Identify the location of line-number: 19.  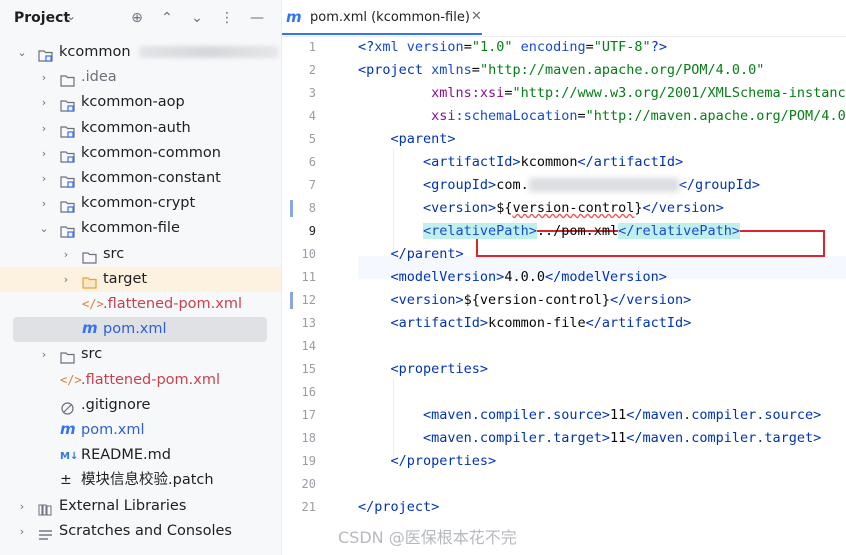
(308, 461).